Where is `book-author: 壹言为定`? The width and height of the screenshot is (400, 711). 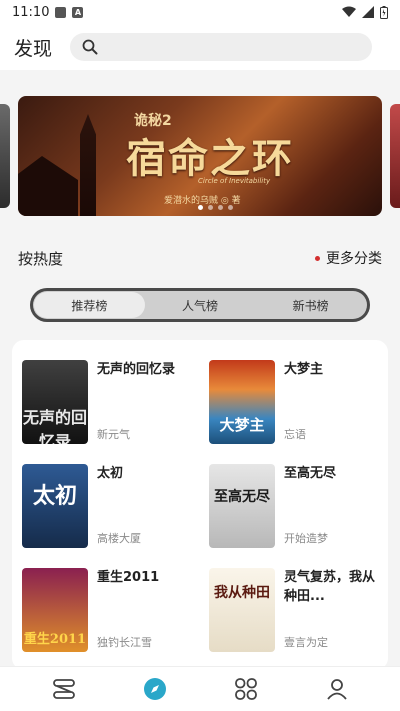
book-author: 壹言为定 is located at coordinates (306, 642).